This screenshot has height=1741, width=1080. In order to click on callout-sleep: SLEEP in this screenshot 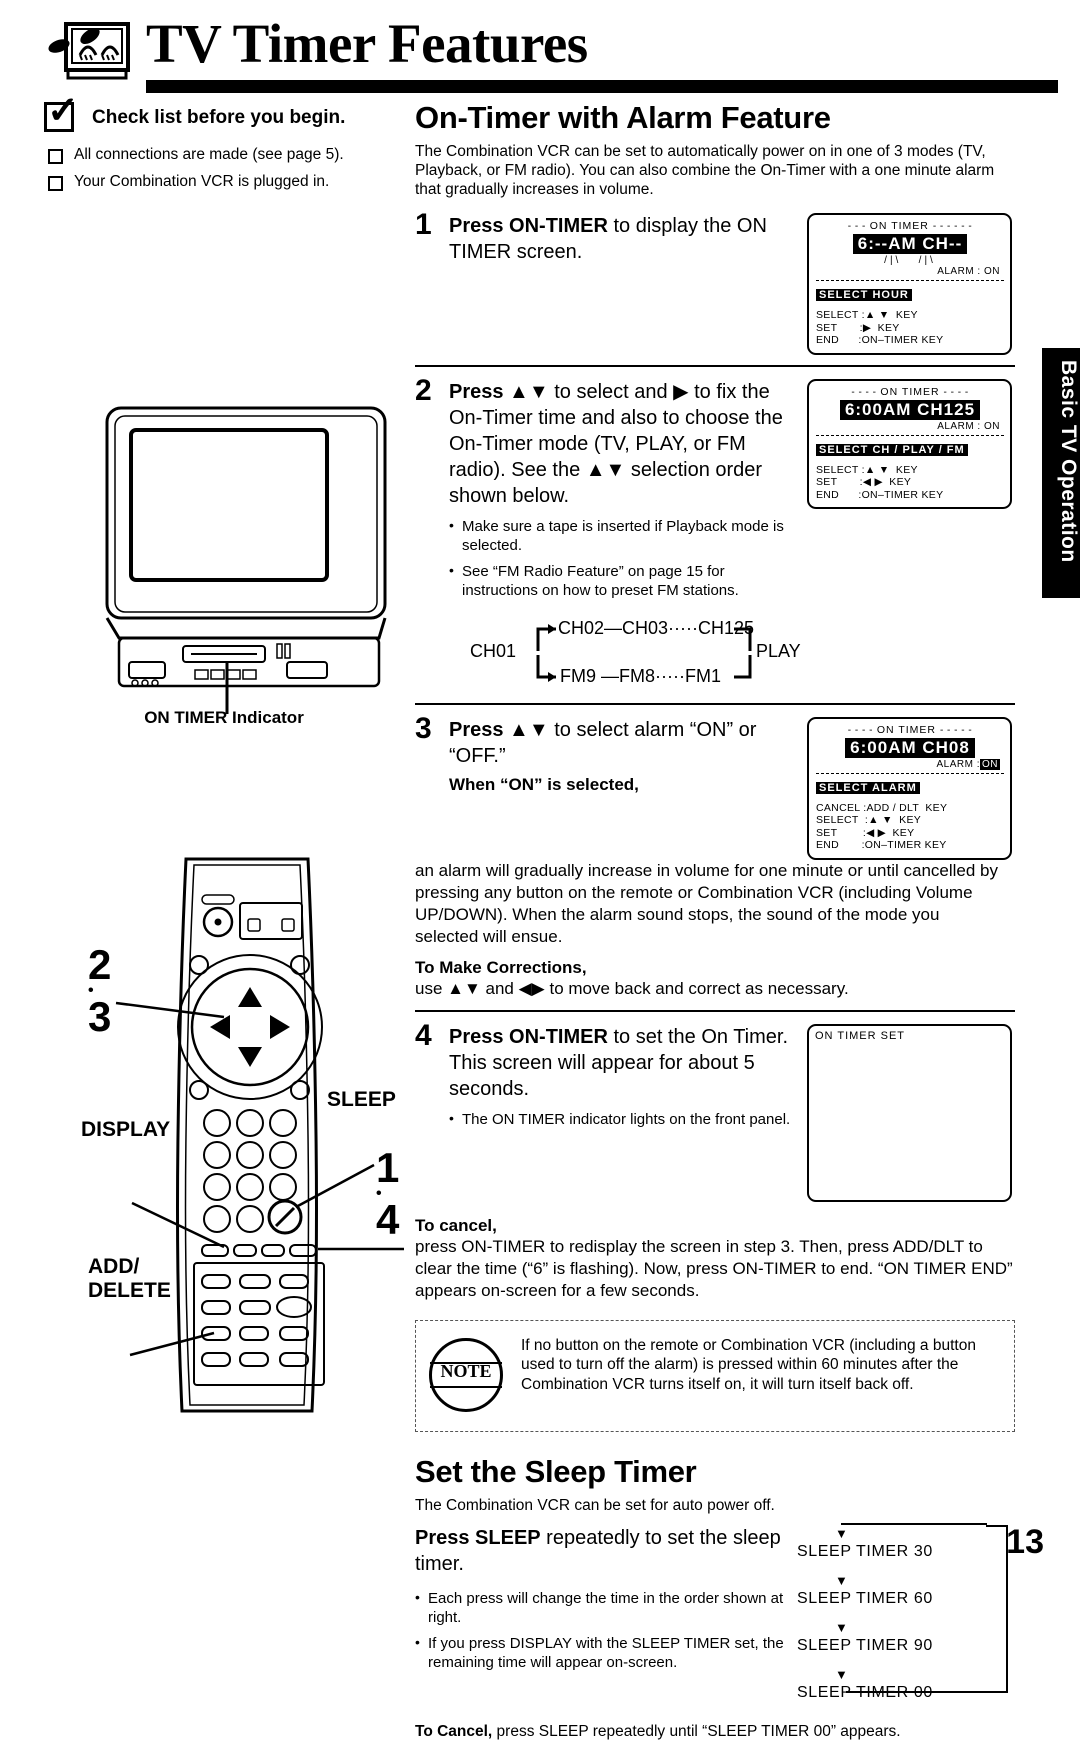, I will do `click(361, 1099)`.